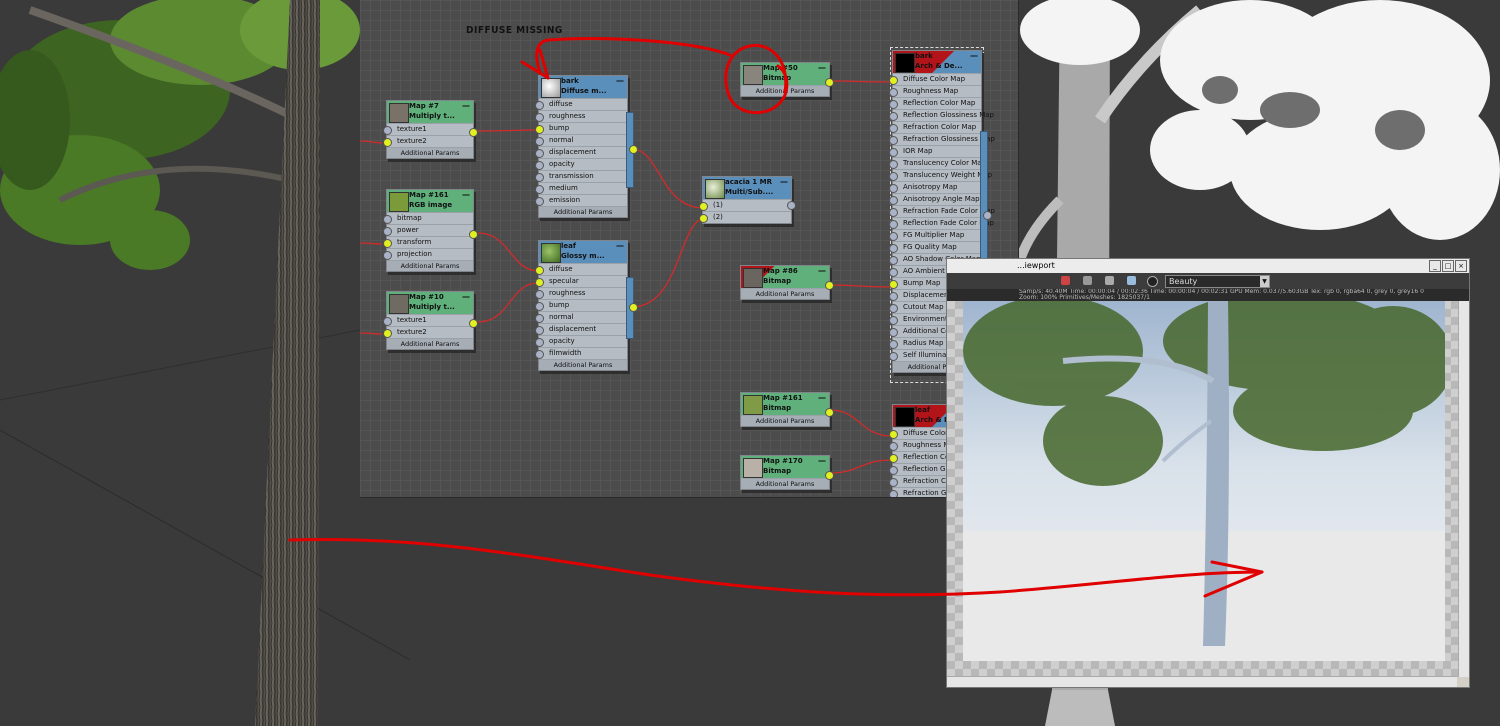 The height and width of the screenshot is (726, 1500). What do you see at coordinates (1202, 681) in the screenshot?
I see `horizontal-scrollbar` at bounding box center [1202, 681].